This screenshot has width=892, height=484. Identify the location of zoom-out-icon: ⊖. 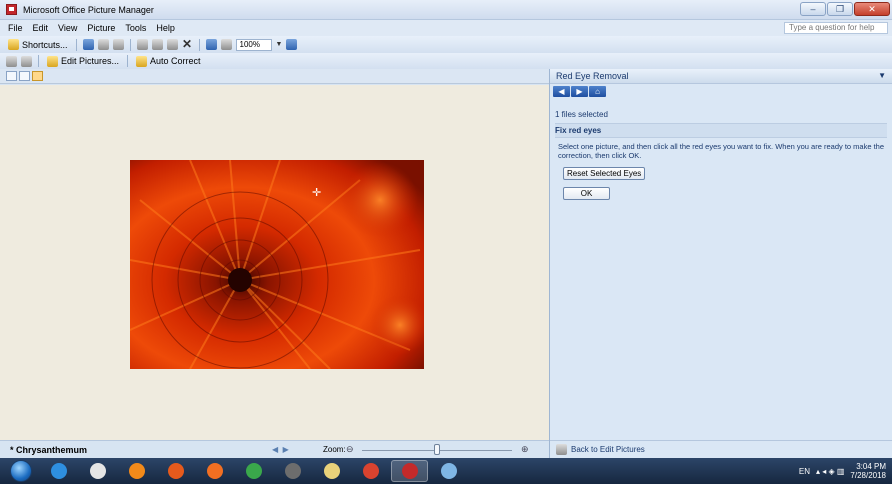
(350, 449).